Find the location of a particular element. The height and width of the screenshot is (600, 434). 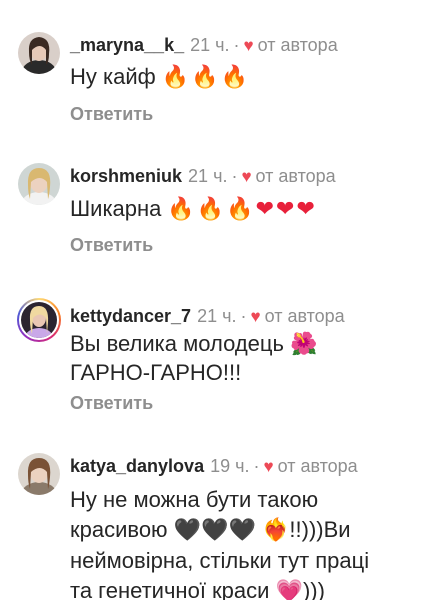

comment-meta: kettydancer_7 21 ч. · ♥ от автора is located at coordinates (207, 316).